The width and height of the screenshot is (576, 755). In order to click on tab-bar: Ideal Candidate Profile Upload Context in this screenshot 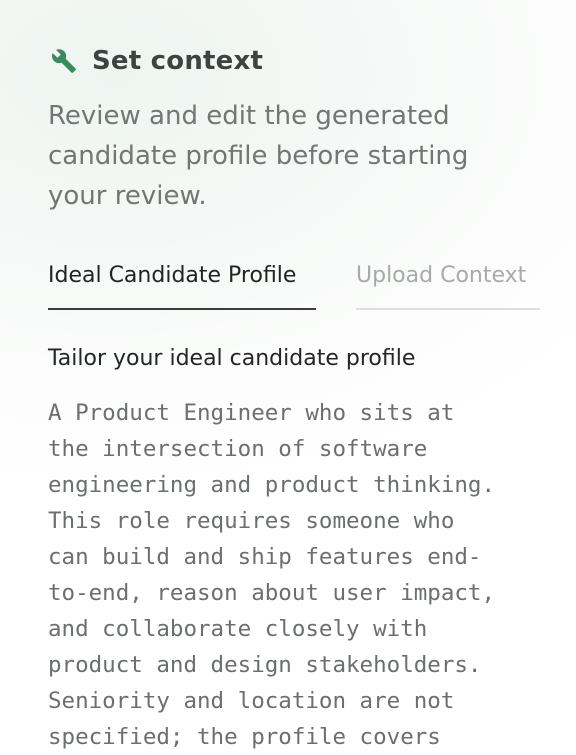, I will do `click(294, 281)`.